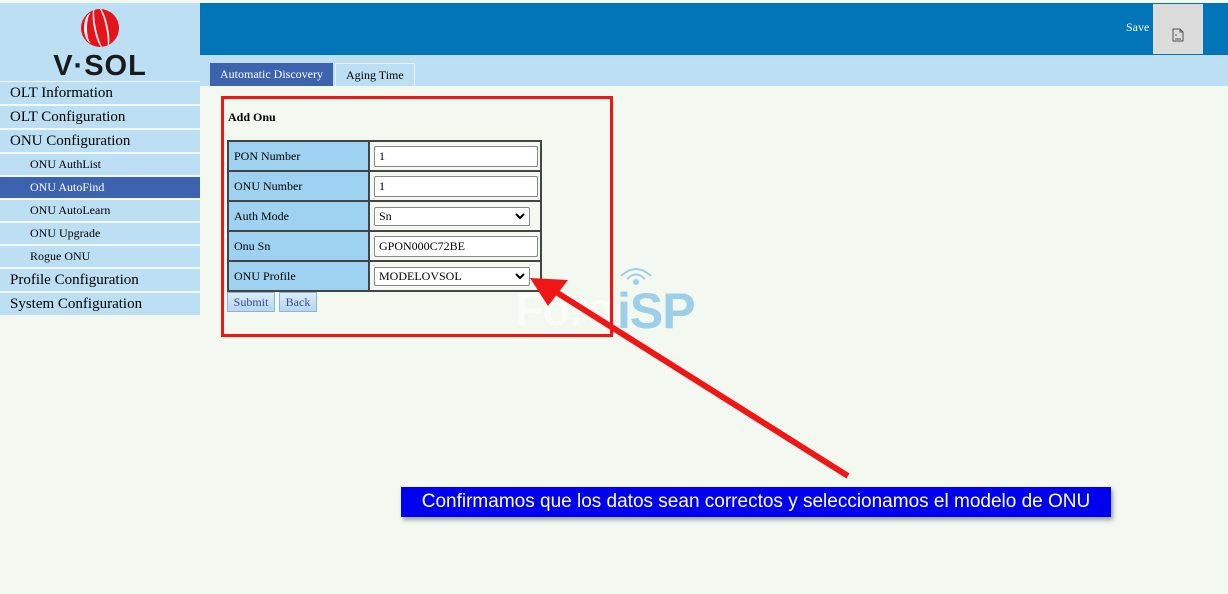 The height and width of the screenshot is (594, 1228). Describe the element at coordinates (714, 70) in the screenshot. I see `tab-bar: Automatic Discovery Aging Time` at that location.